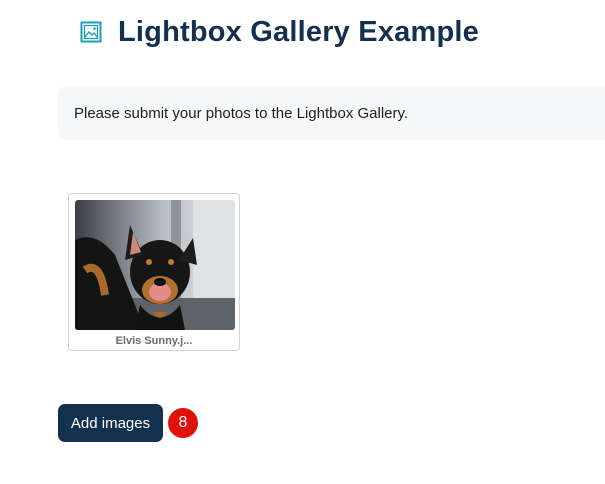 This screenshot has width=605, height=484. Describe the element at coordinates (183, 423) in the screenshot. I see `image-count-badge: 8` at that location.